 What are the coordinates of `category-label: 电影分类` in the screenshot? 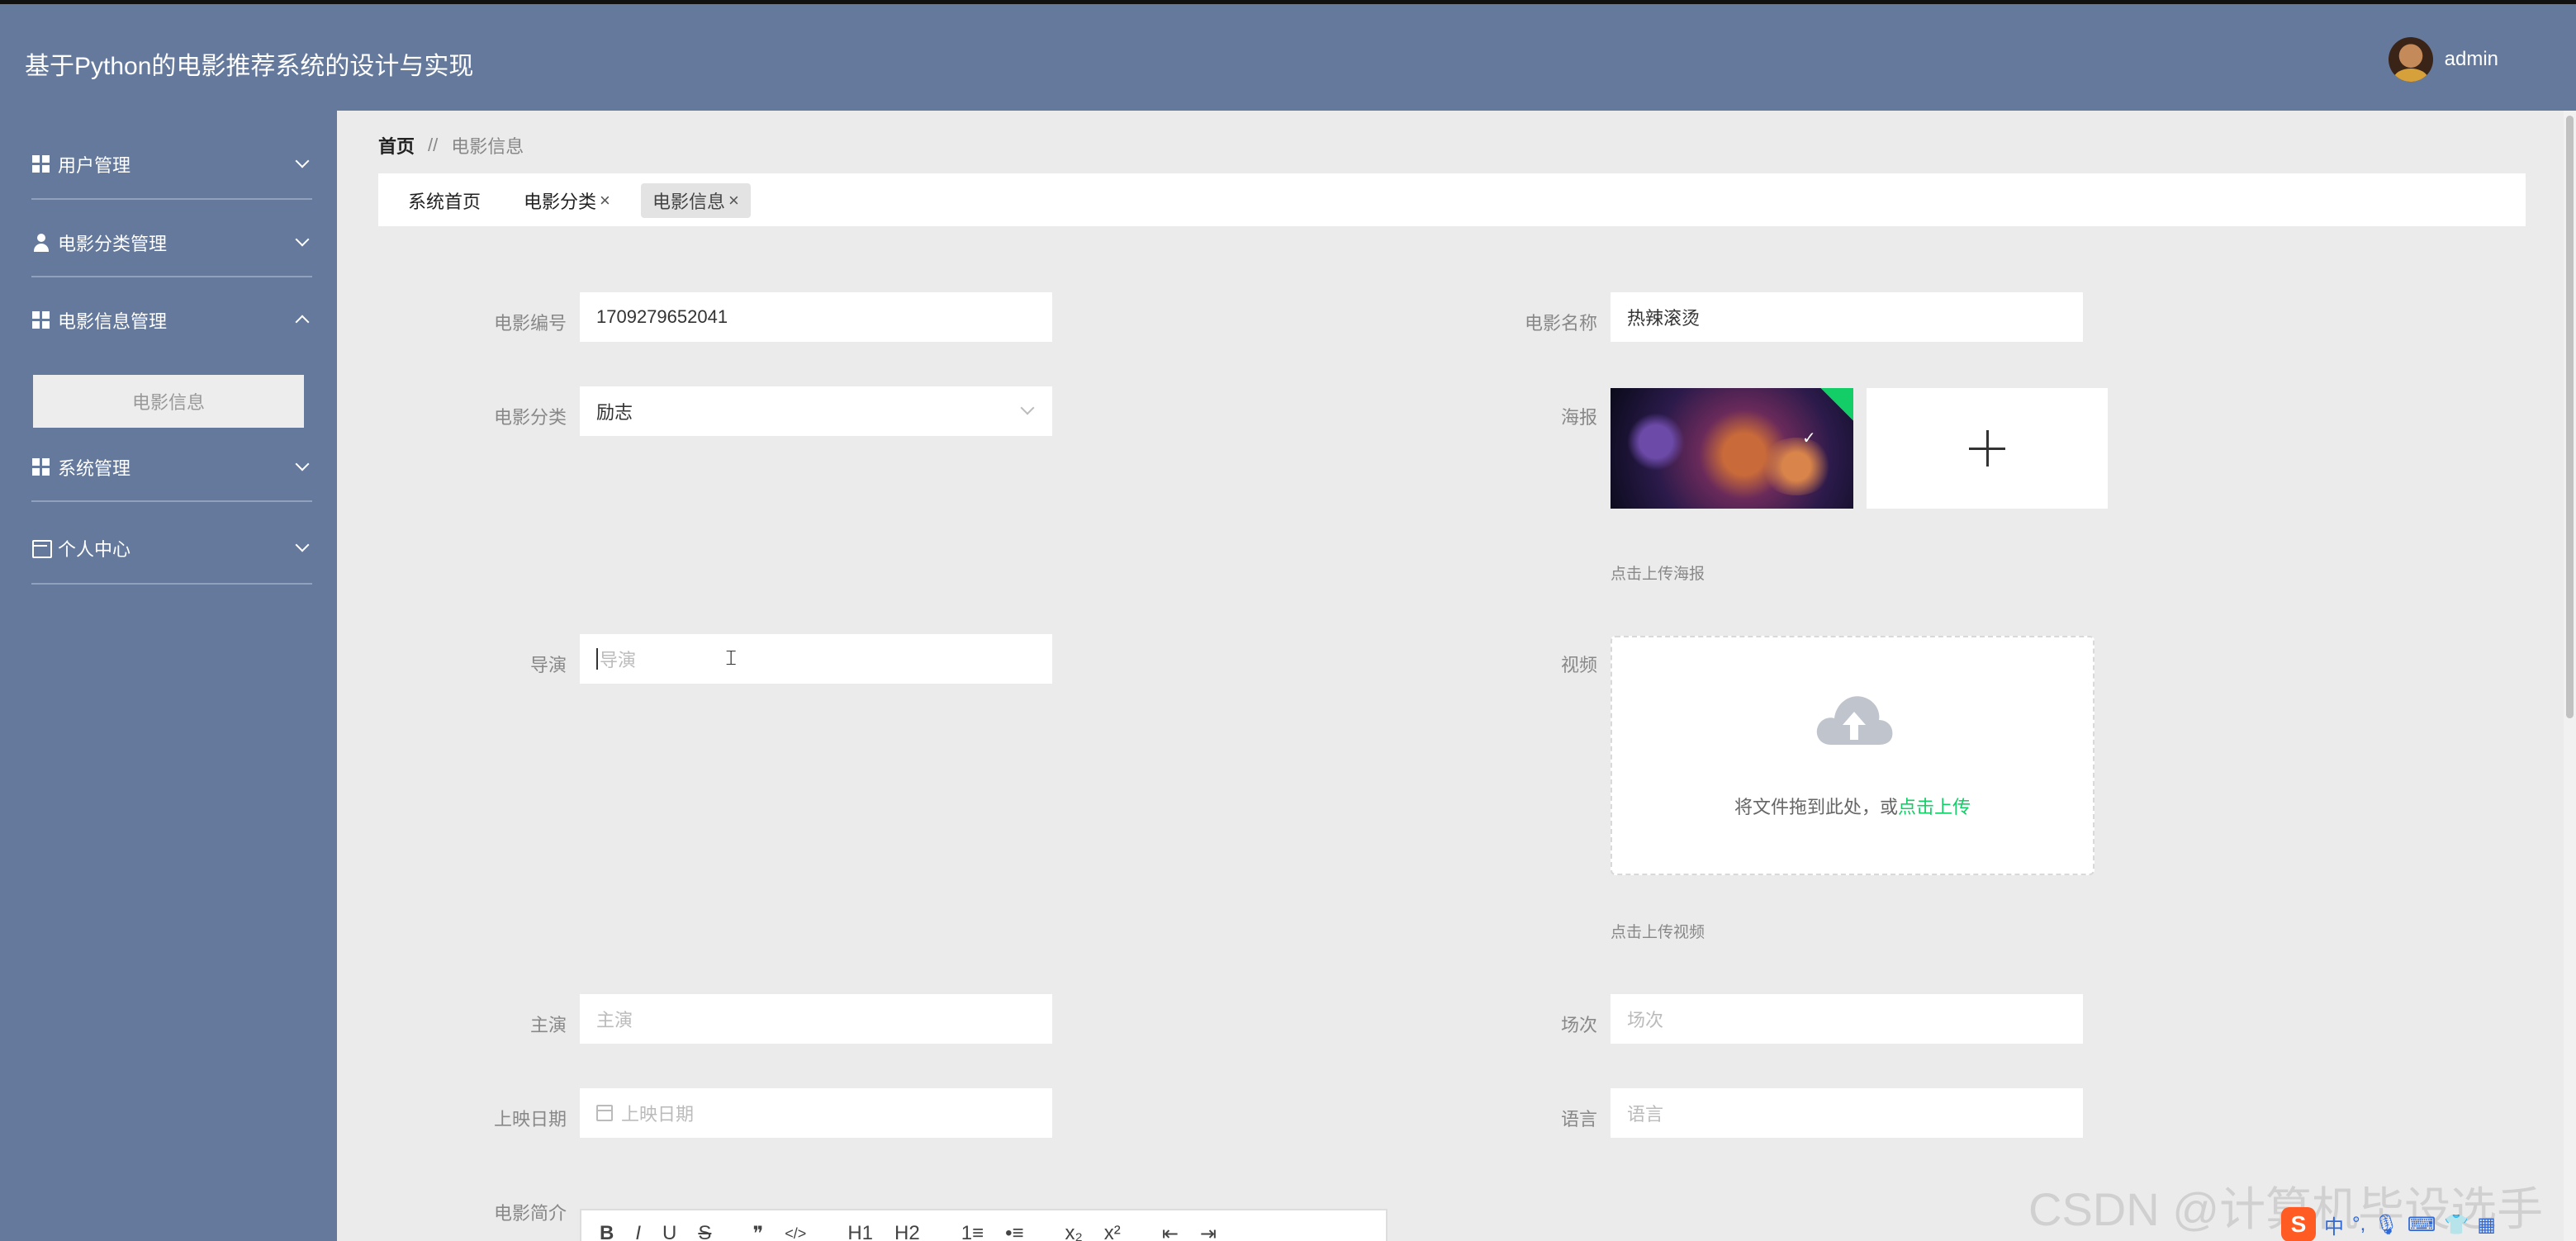 It's located at (530, 417).